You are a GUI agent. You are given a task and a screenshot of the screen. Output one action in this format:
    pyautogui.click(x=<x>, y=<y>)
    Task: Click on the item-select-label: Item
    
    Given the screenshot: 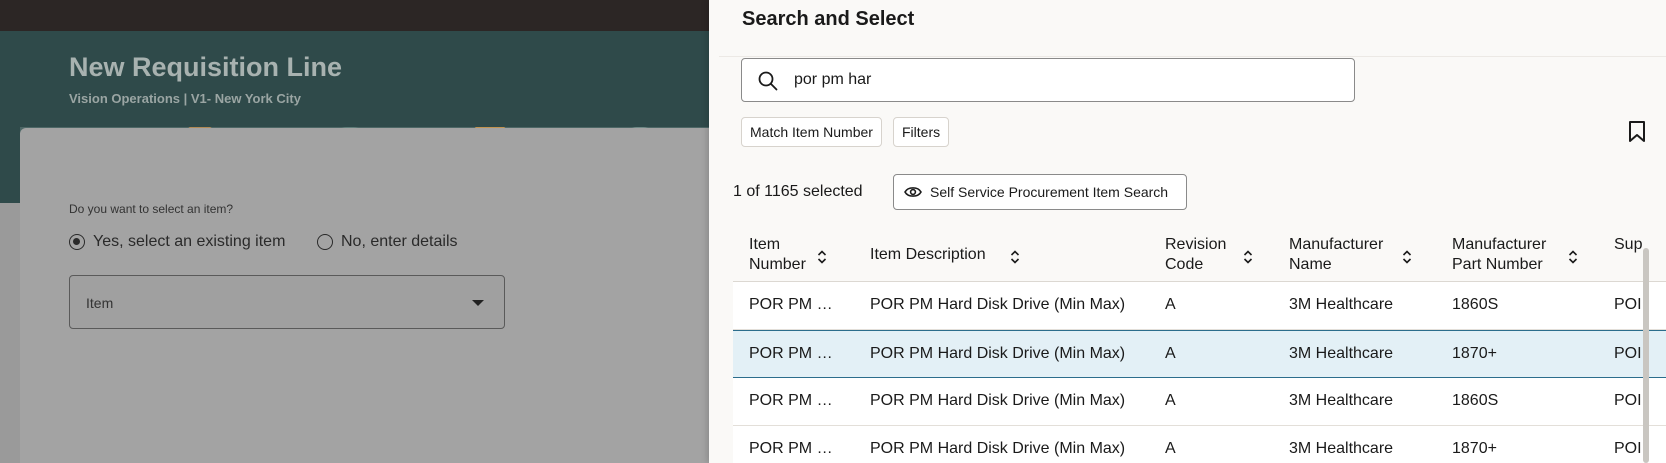 What is the action you would take?
    pyautogui.click(x=100, y=303)
    